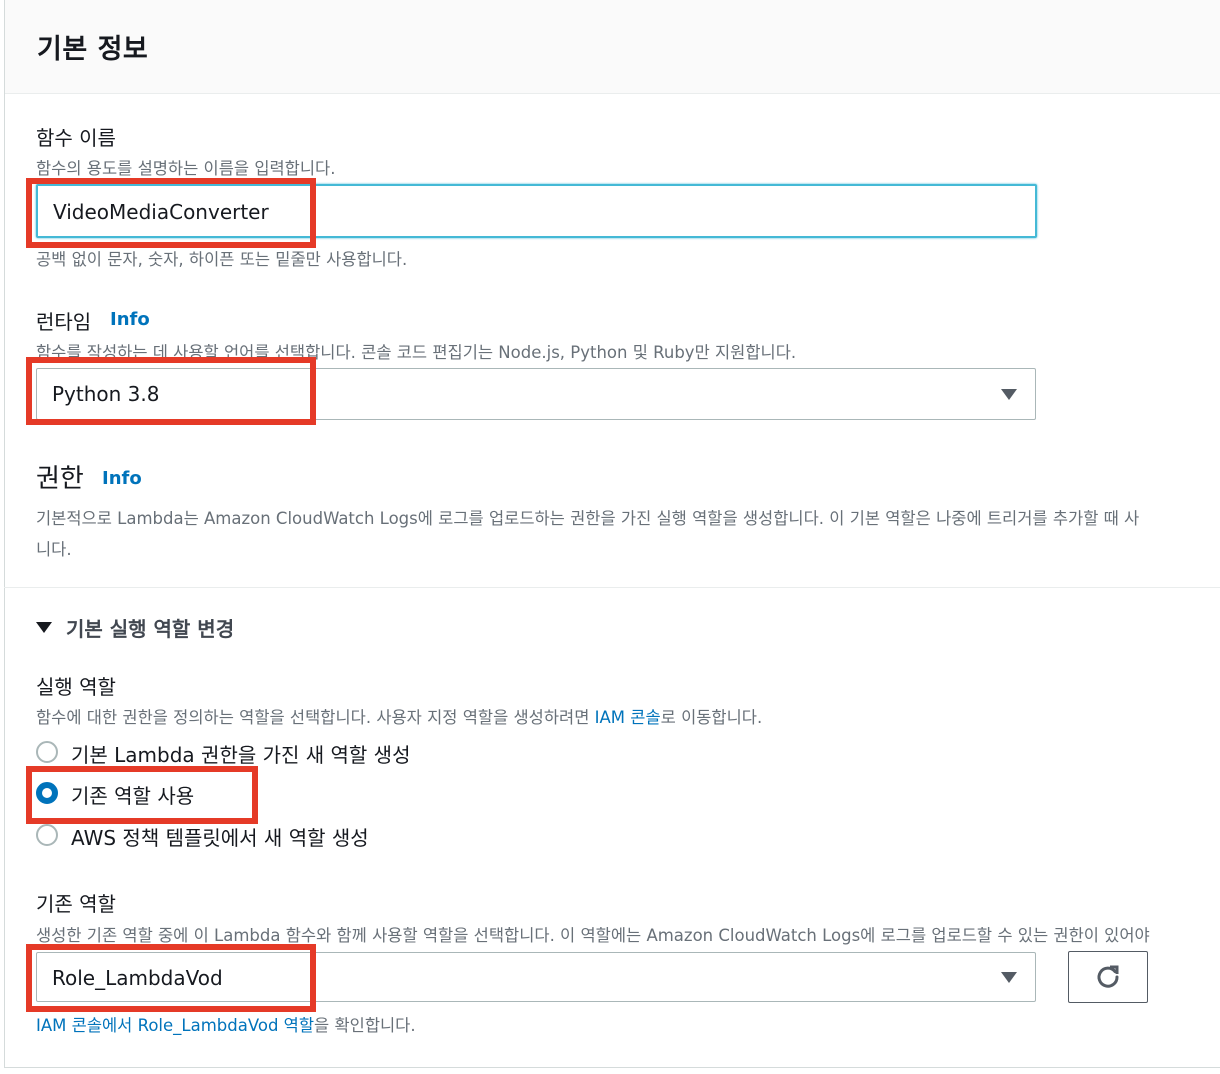 This screenshot has width=1220, height=1074. Describe the element at coordinates (60, 479) in the screenshot. I see `permissions-heading: 권한` at that location.